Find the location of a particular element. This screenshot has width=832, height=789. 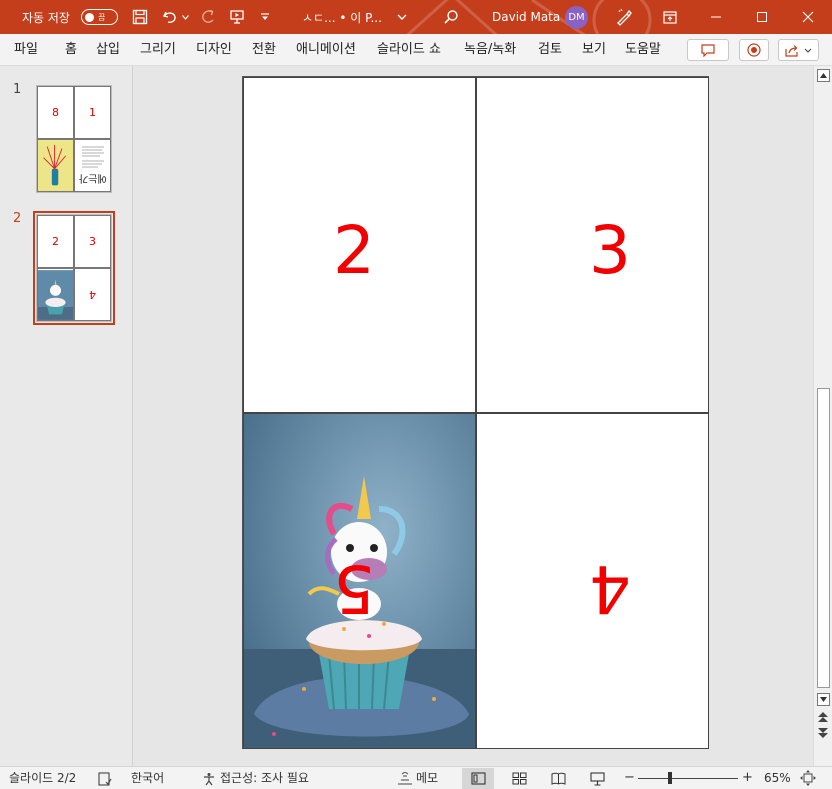

slide-thumbnail-1: 8 1 에는가 is located at coordinates (74, 139).